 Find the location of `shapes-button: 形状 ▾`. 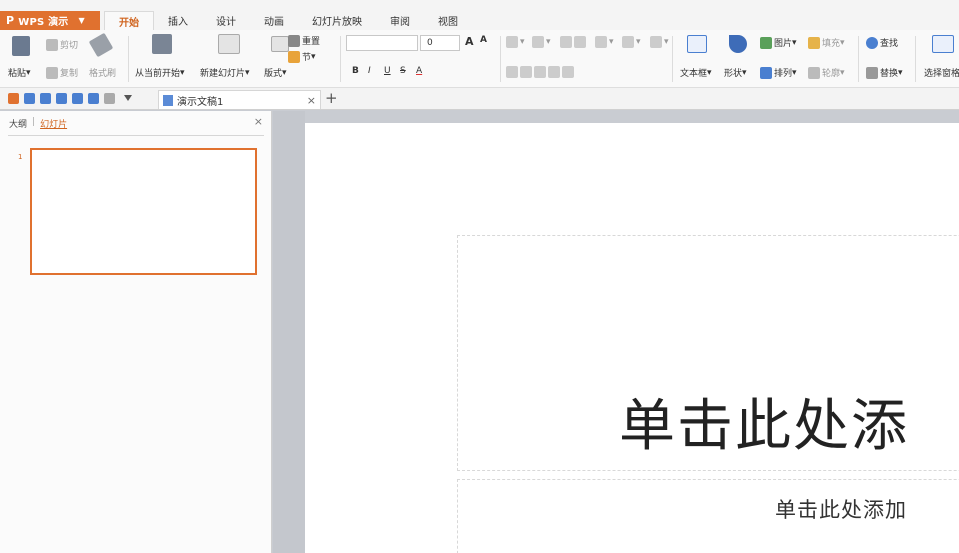

shapes-button: 形状 ▾ is located at coordinates (735, 73).